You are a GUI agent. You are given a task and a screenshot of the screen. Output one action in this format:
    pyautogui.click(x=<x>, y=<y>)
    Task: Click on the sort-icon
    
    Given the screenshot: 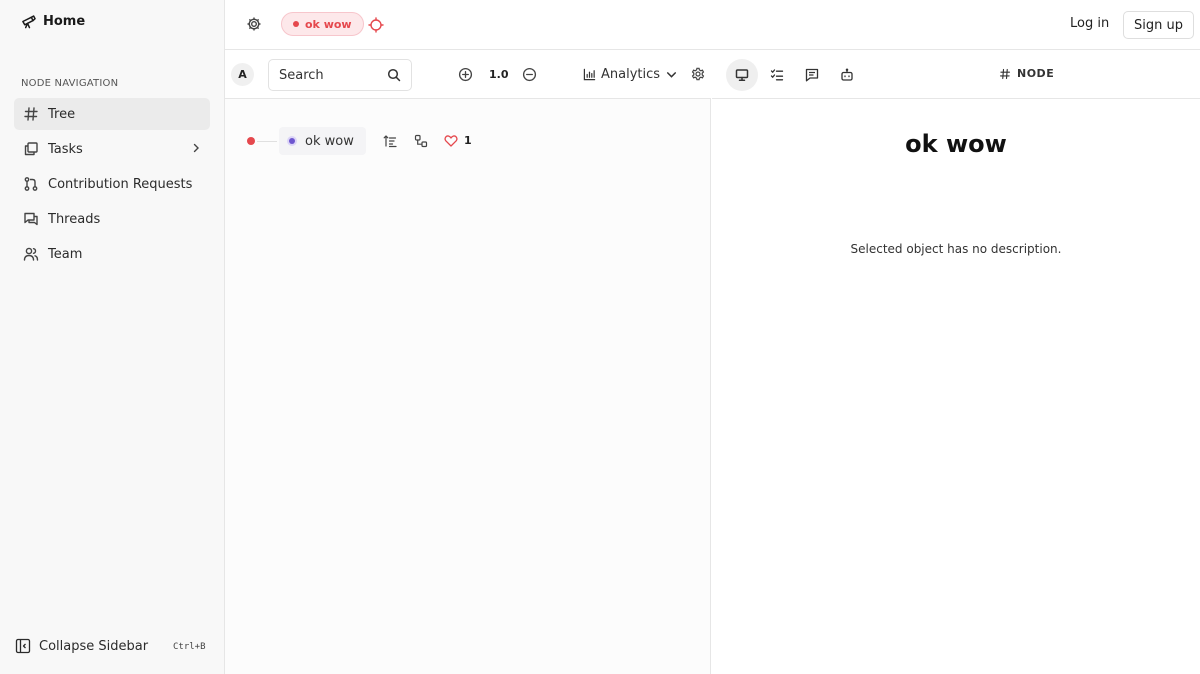 What is the action you would take?
    pyautogui.click(x=390, y=141)
    